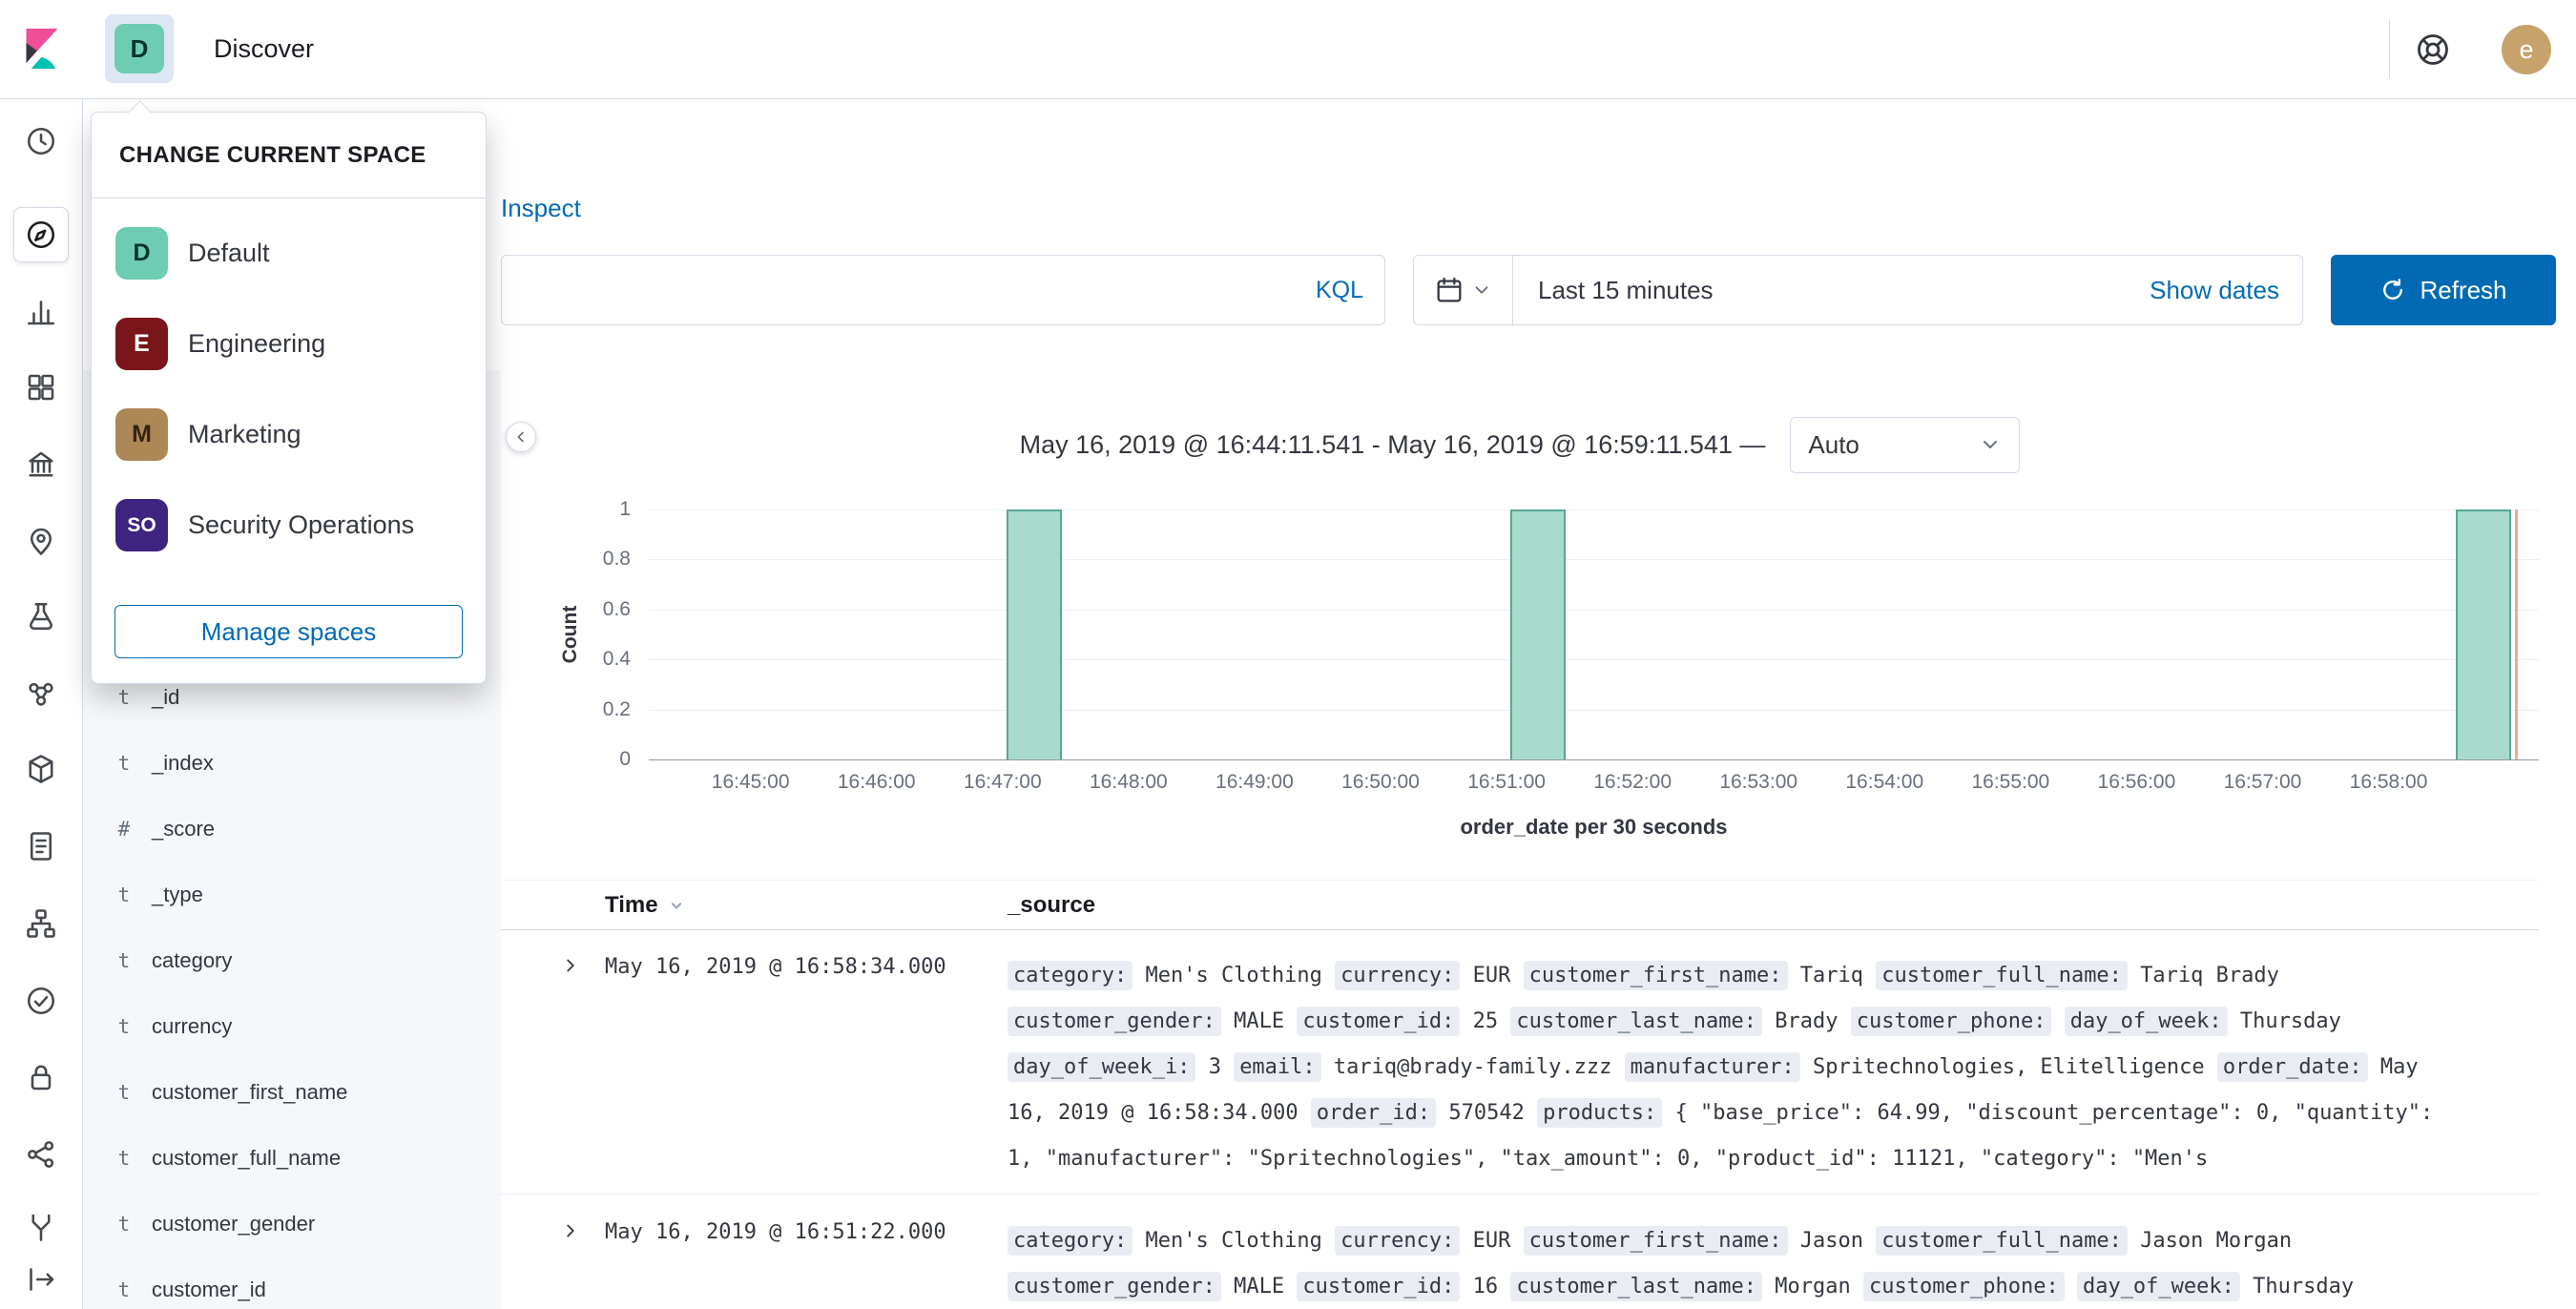  Describe the element at coordinates (2136, 782) in the screenshot. I see `x-tick-label: 16:56:00` at that location.